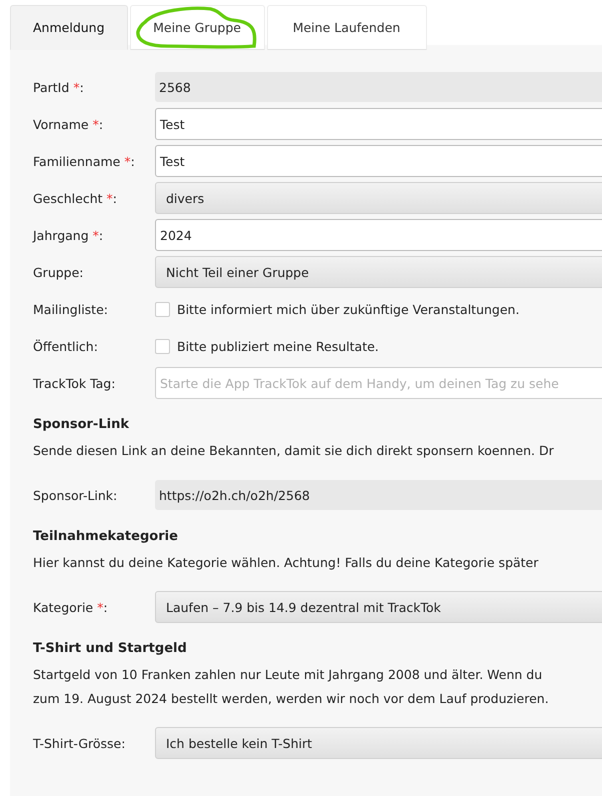  What do you see at coordinates (378, 743) in the screenshot?
I see `select-field: Ich bestelle kein T-Shirt` at bounding box center [378, 743].